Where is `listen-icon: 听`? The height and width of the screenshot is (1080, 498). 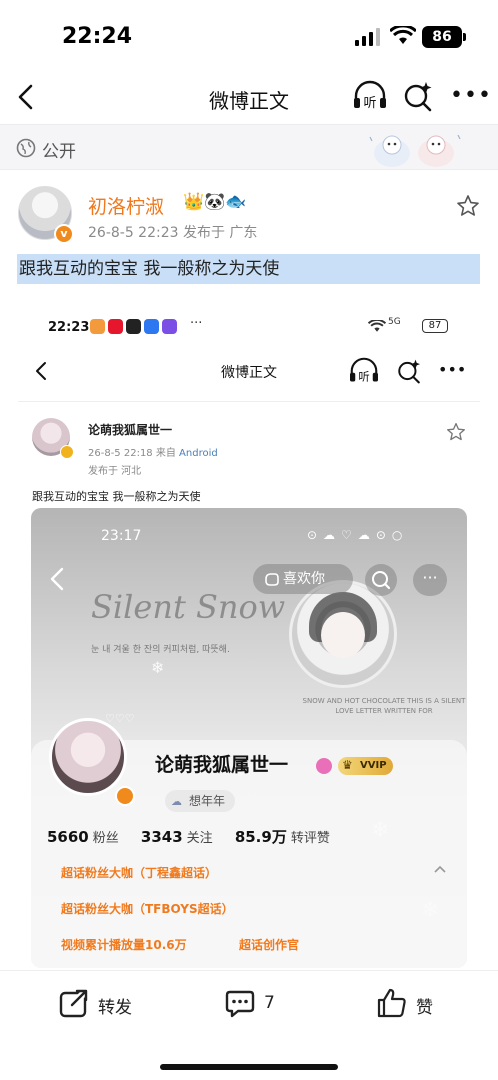 listen-icon: 听 is located at coordinates (370, 96).